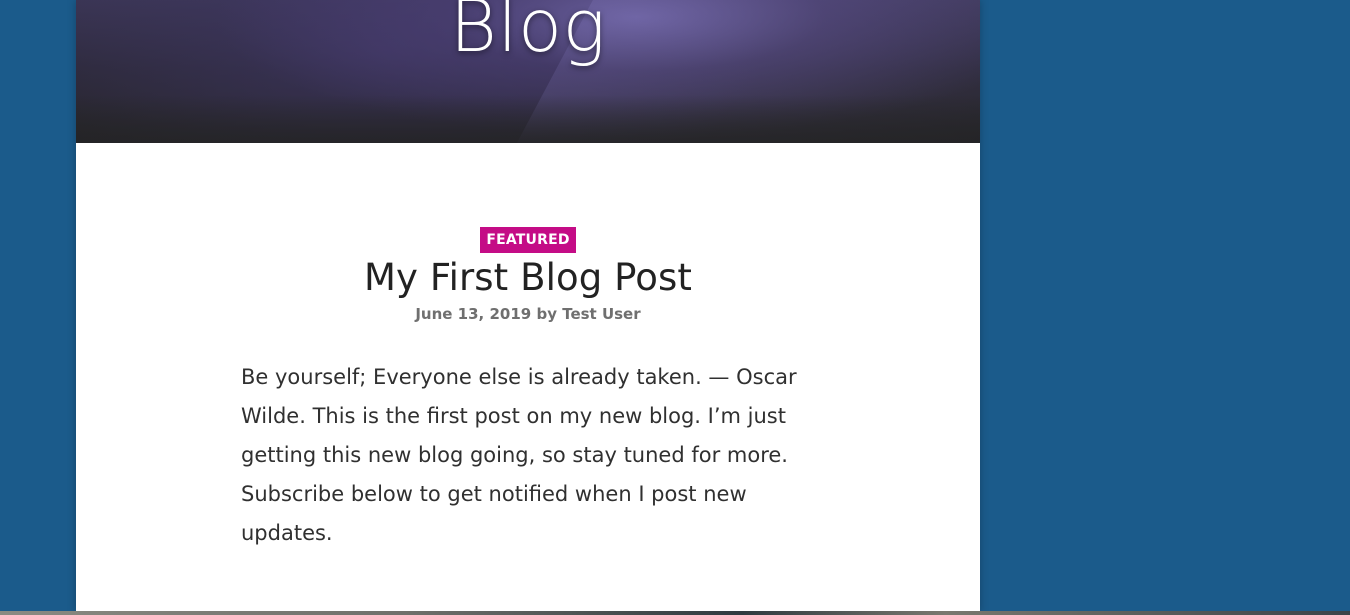  Describe the element at coordinates (528, 34) in the screenshot. I see `blog-title: Blog` at that location.